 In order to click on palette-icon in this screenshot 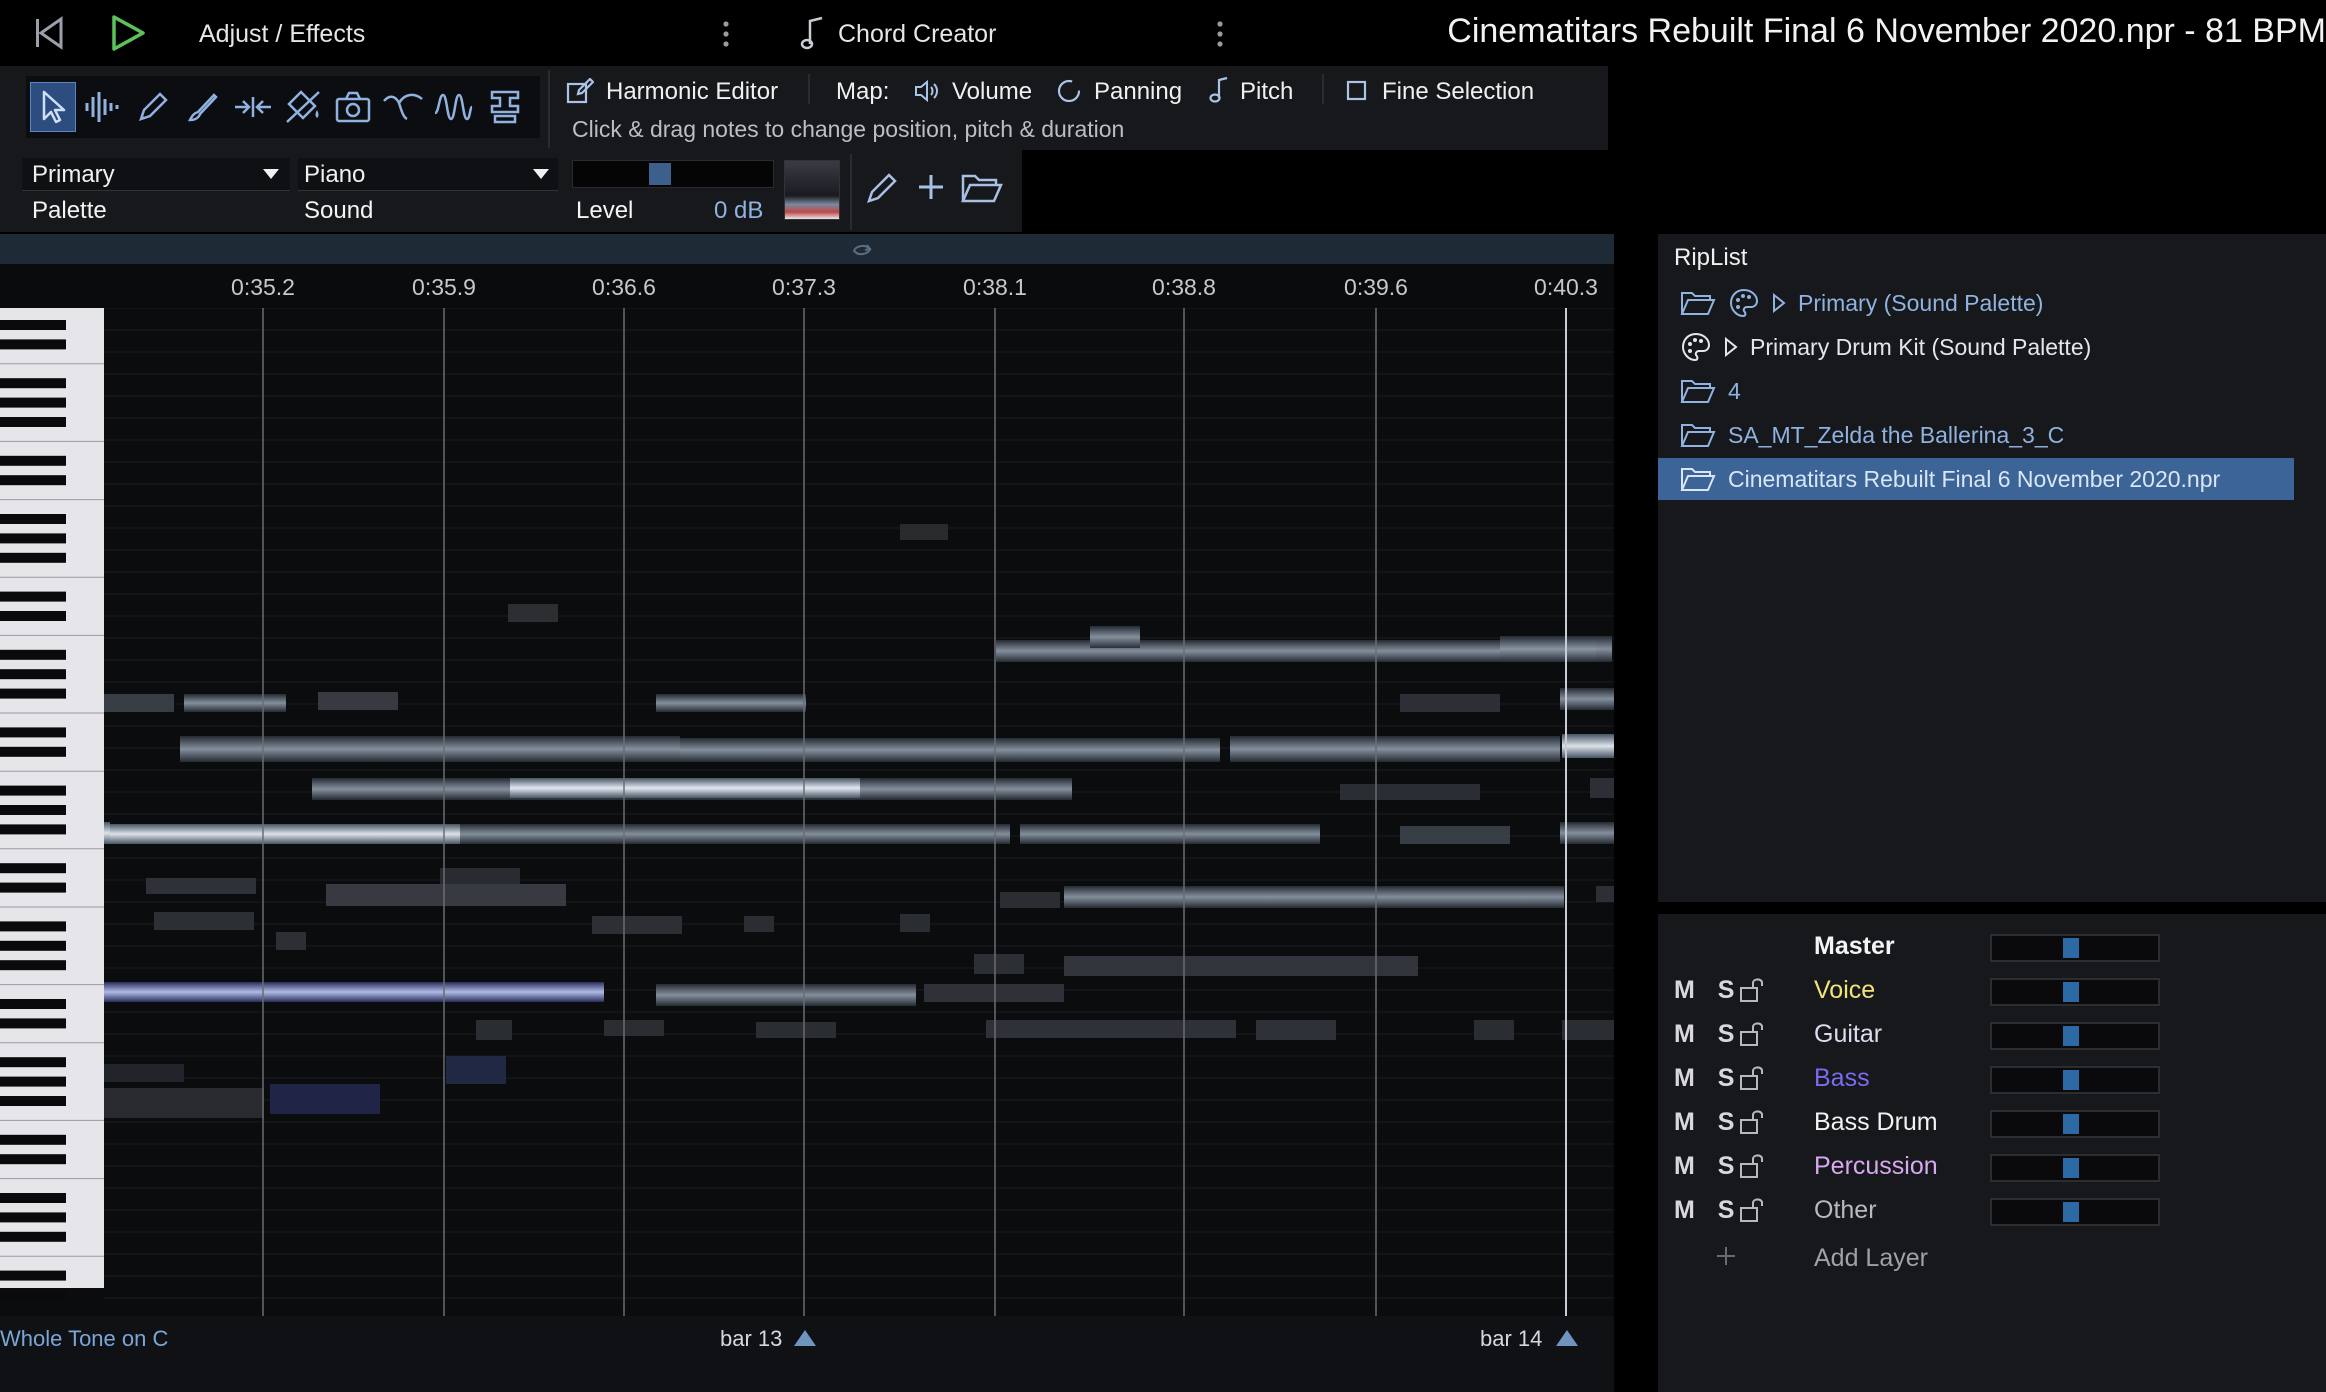, I will do `click(1744, 303)`.